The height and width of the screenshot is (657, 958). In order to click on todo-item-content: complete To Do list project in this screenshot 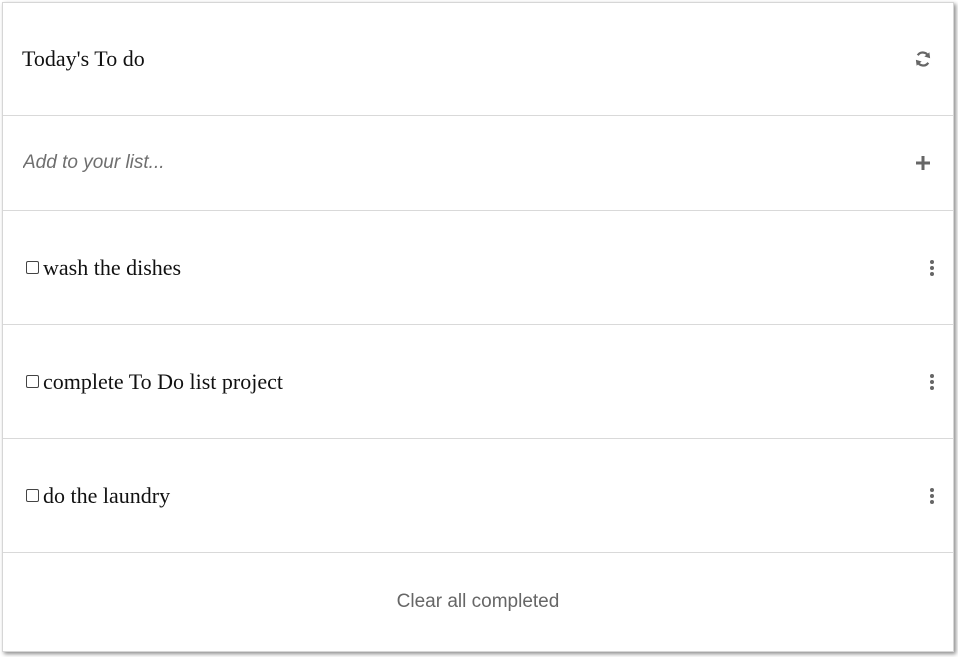, I will do `click(154, 382)`.